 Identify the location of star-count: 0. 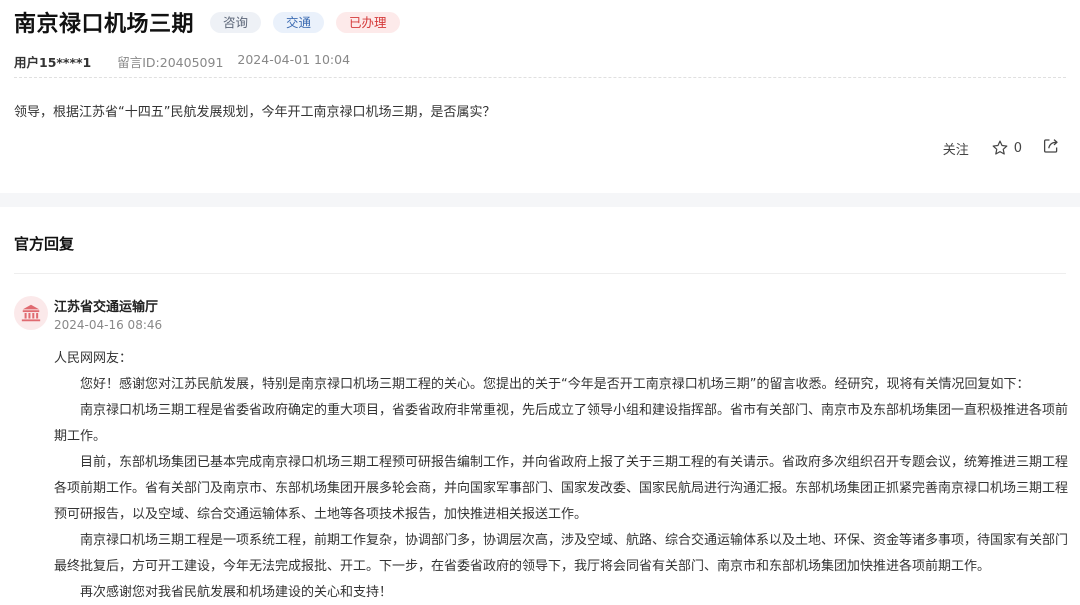
(1017, 148).